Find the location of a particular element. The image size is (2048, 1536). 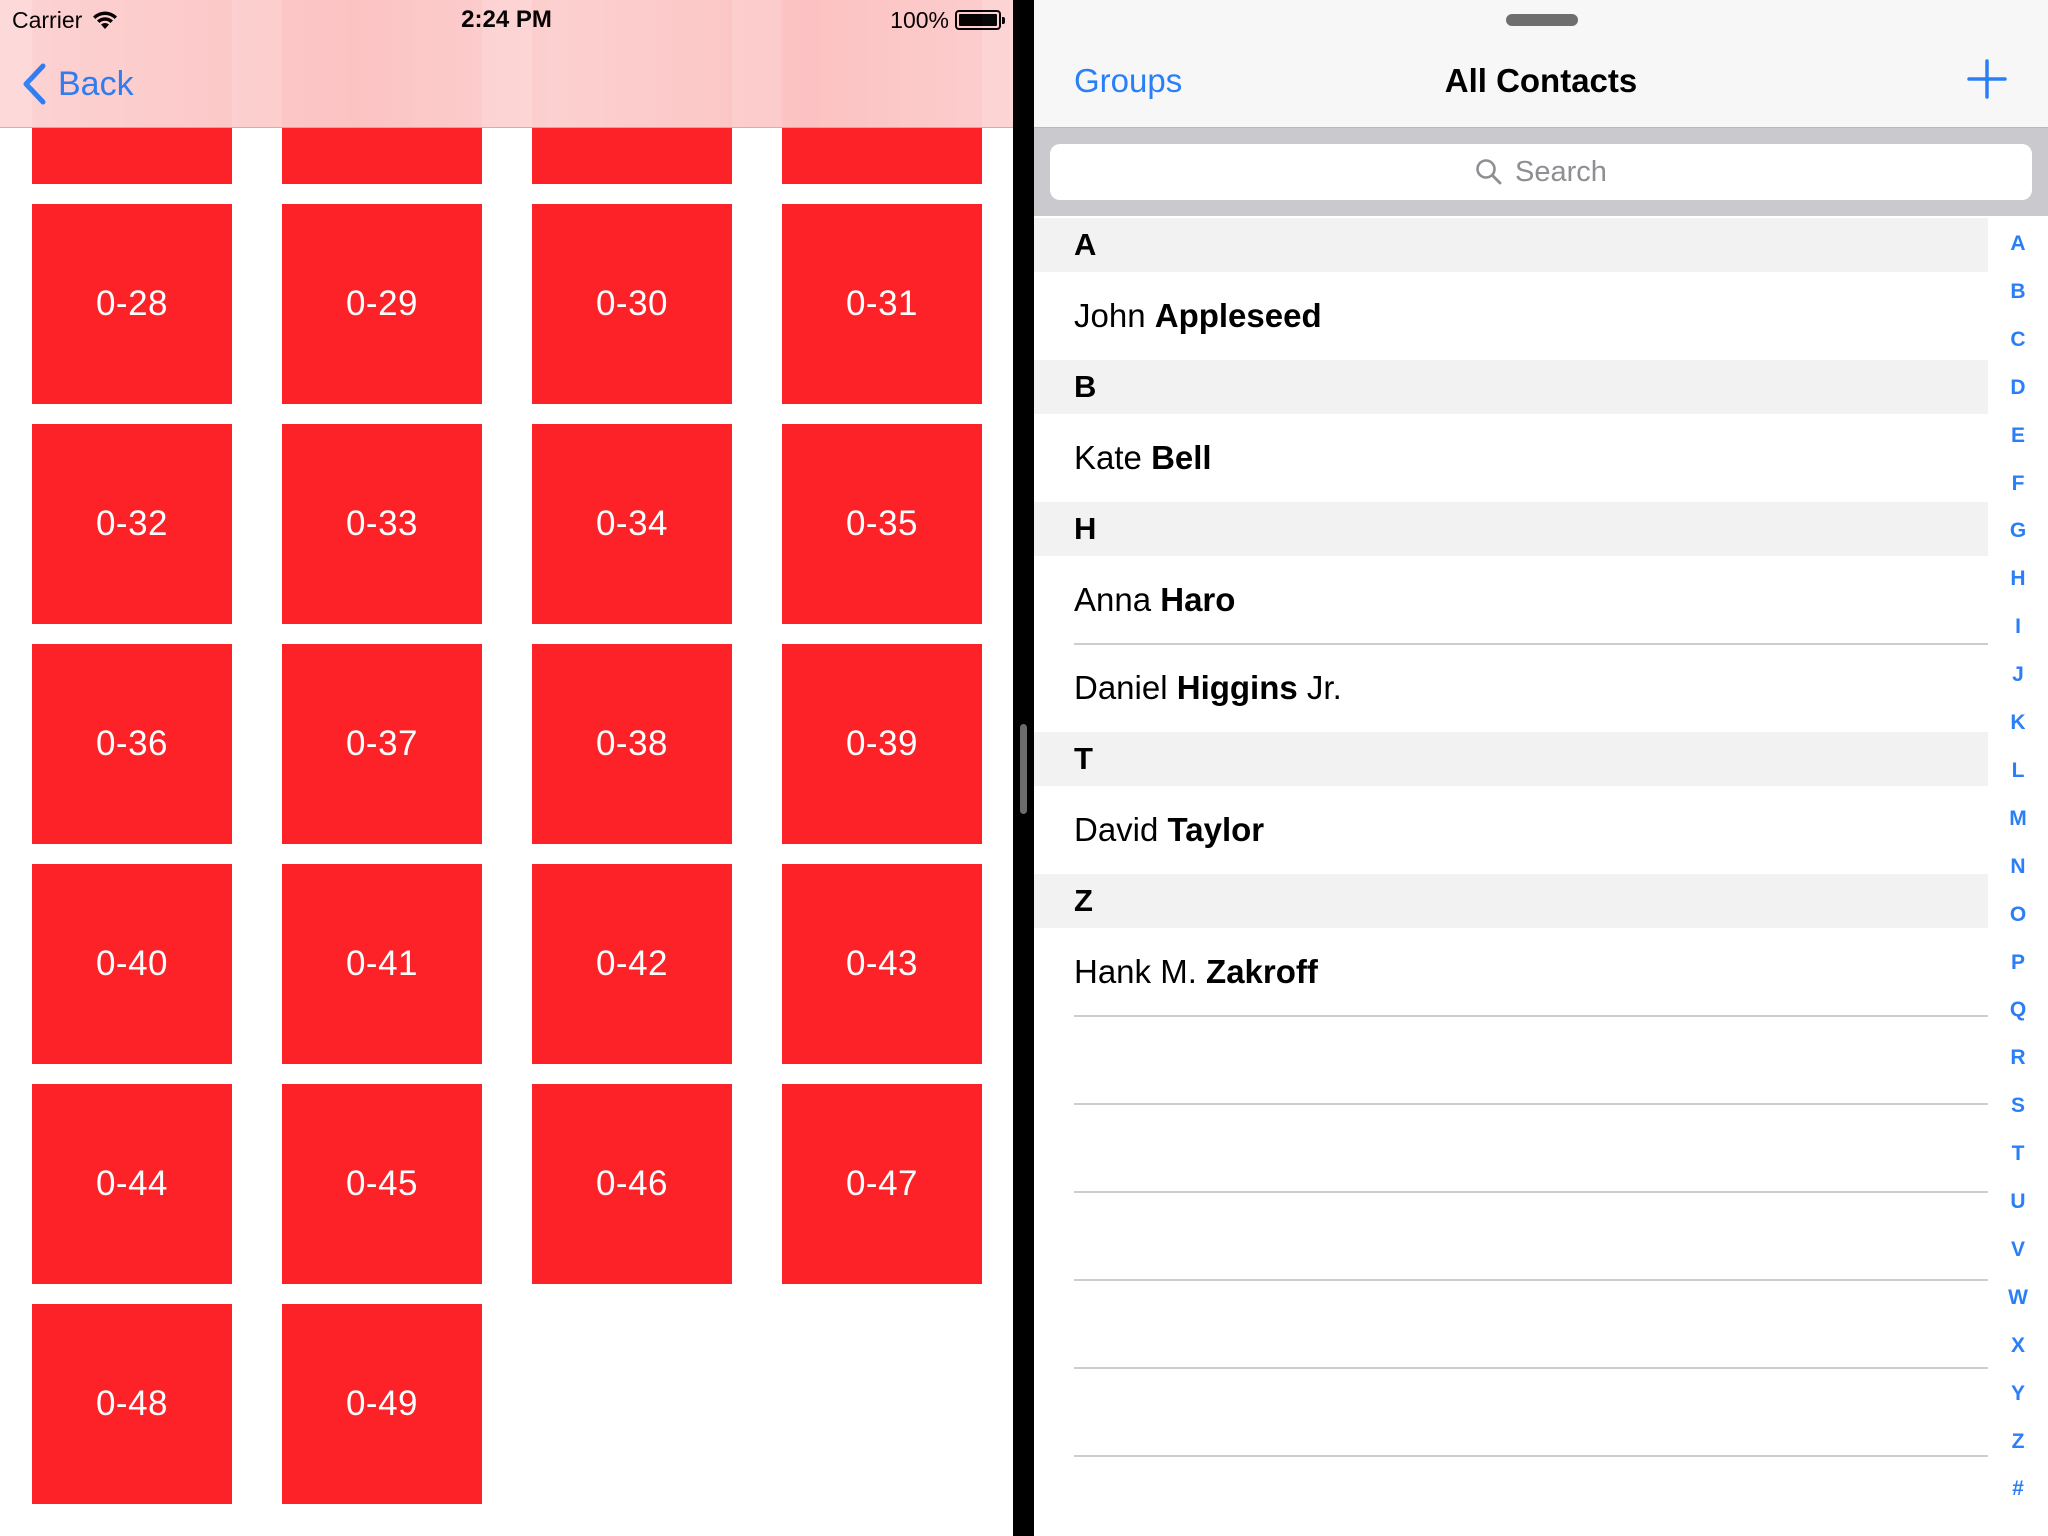

grid-tile: 0-31 is located at coordinates (882, 304).